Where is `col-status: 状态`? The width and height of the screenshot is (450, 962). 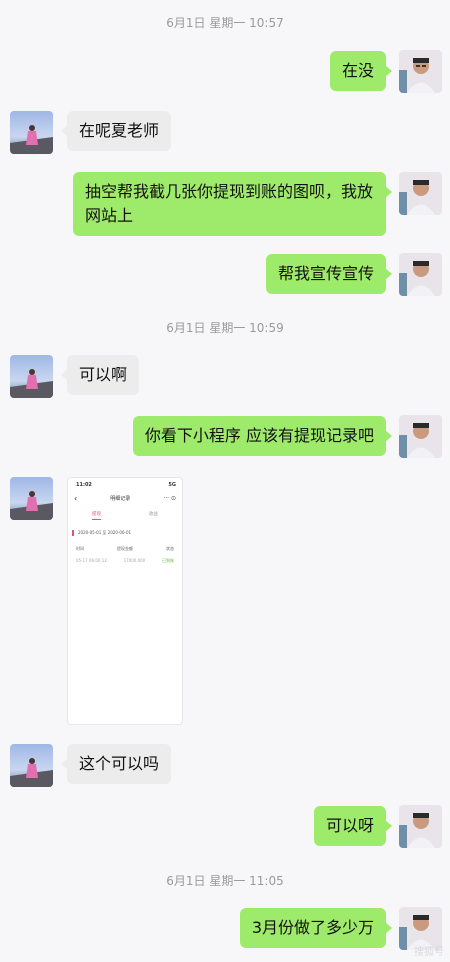
col-status: 状态 is located at coordinates (170, 548).